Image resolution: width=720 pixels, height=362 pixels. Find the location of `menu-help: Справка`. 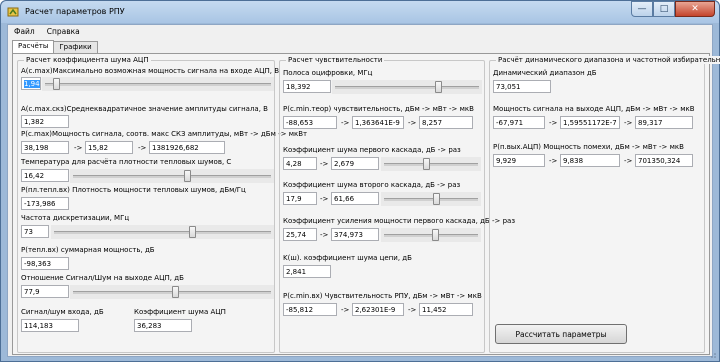

menu-help: Справка is located at coordinates (63, 32).